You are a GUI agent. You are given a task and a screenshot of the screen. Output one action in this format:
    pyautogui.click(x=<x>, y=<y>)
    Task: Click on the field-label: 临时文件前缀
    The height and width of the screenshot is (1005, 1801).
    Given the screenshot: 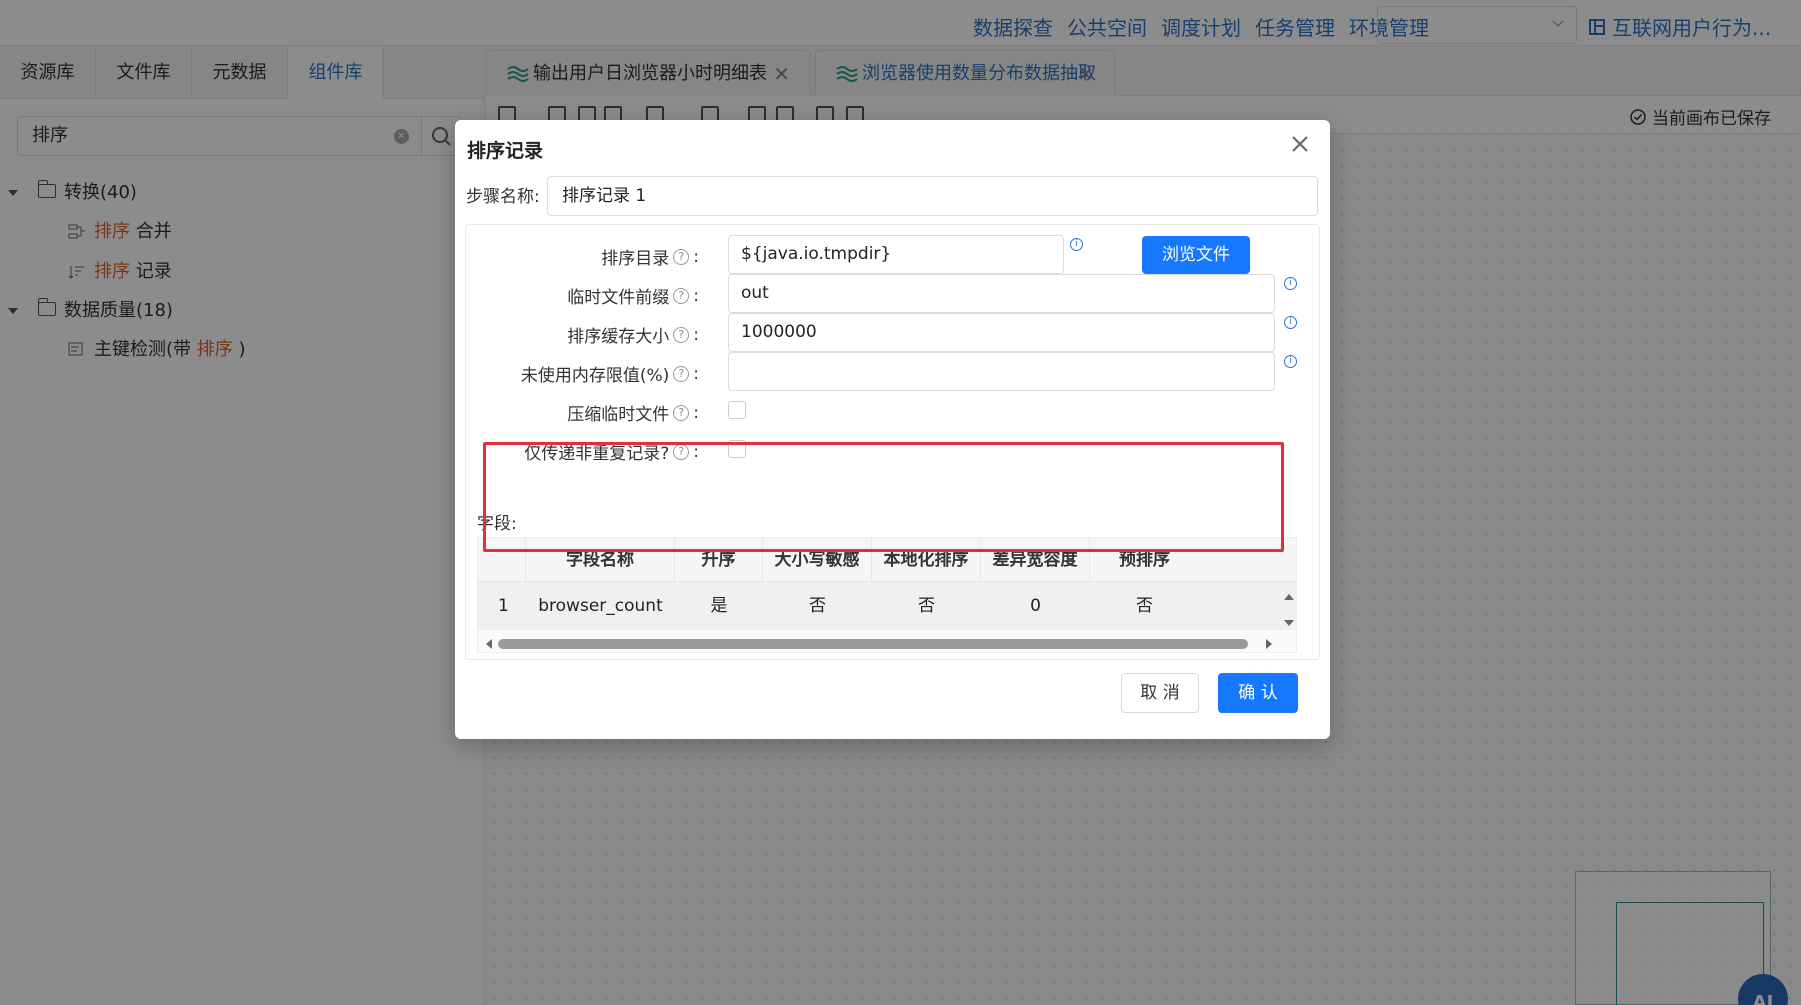 What is the action you would take?
    pyautogui.click(x=618, y=298)
    